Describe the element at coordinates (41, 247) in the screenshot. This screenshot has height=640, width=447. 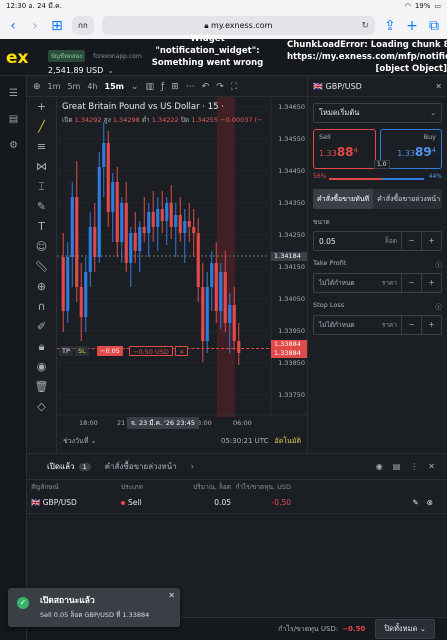
I see `emoji-icon: ☺` at that location.